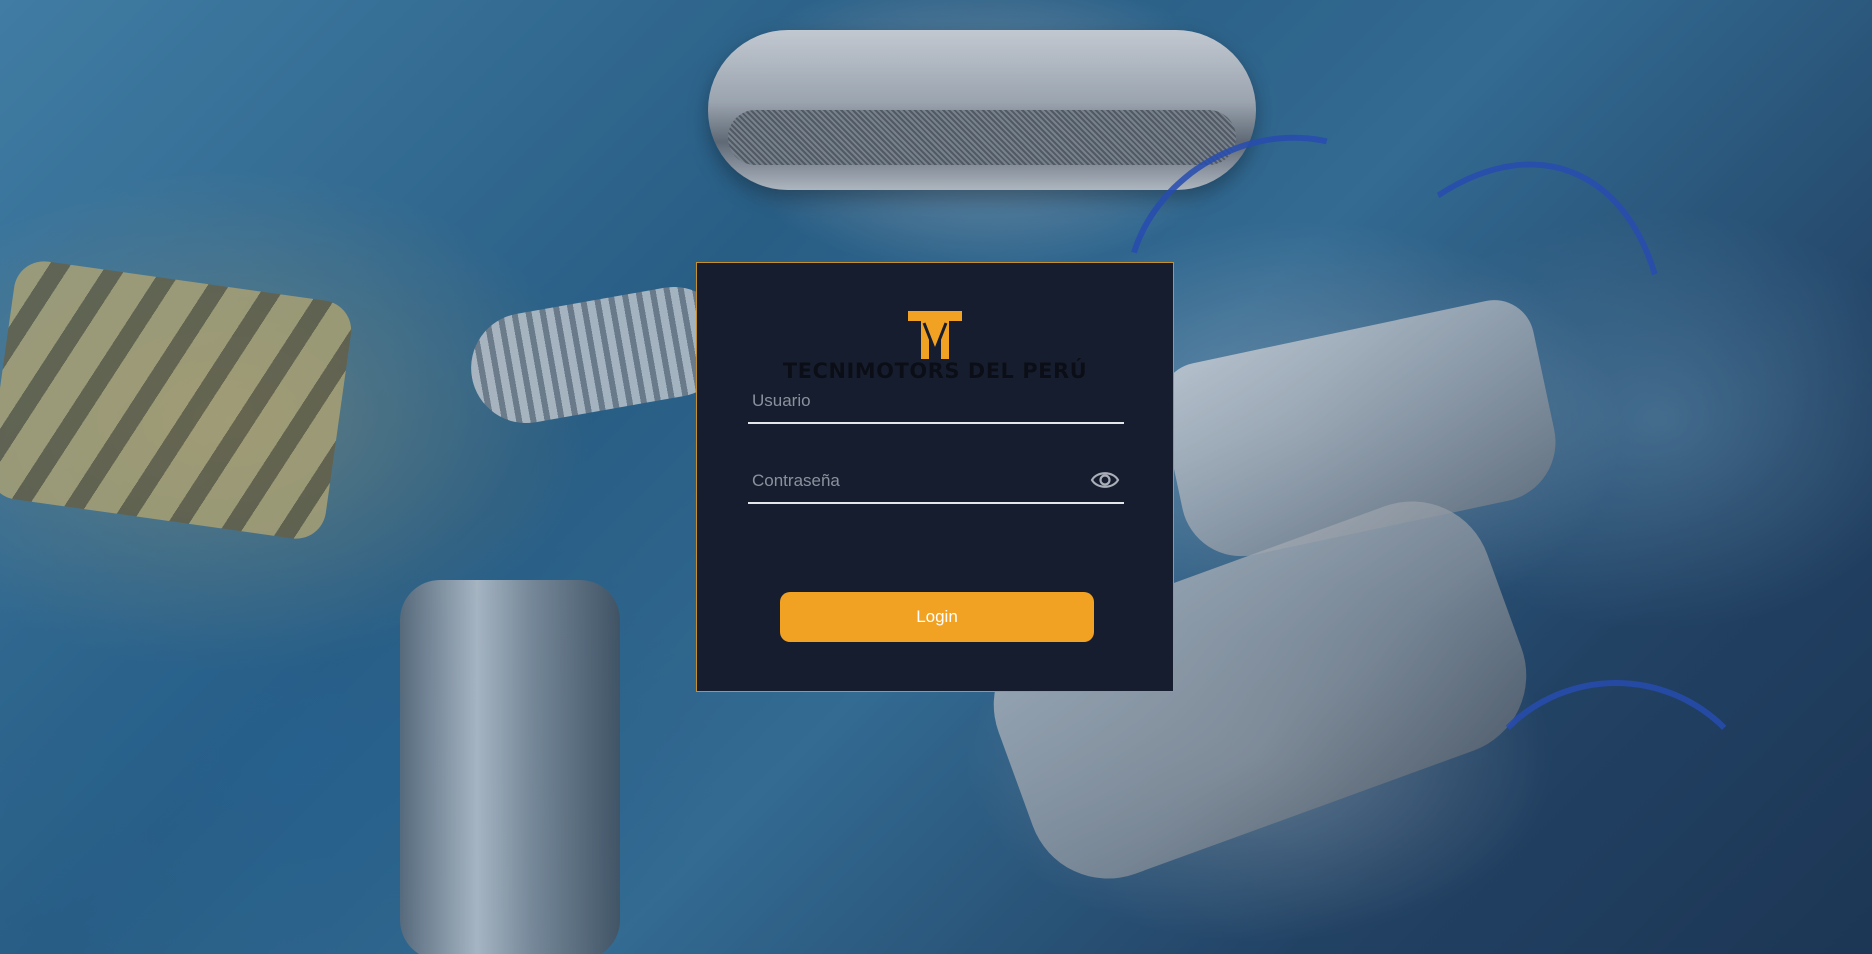 This screenshot has height=954, width=1872. I want to click on login-button: Login, so click(937, 617).